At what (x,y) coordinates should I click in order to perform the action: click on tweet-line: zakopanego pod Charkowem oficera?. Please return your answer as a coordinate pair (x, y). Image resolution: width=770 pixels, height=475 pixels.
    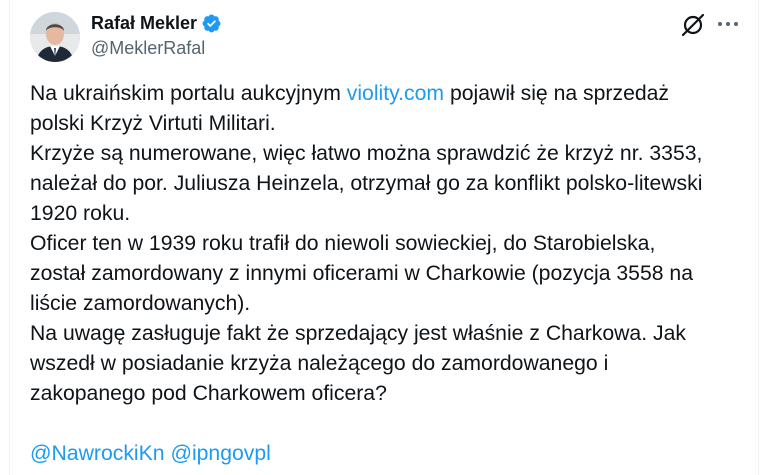
    Looking at the image, I should click on (208, 393).